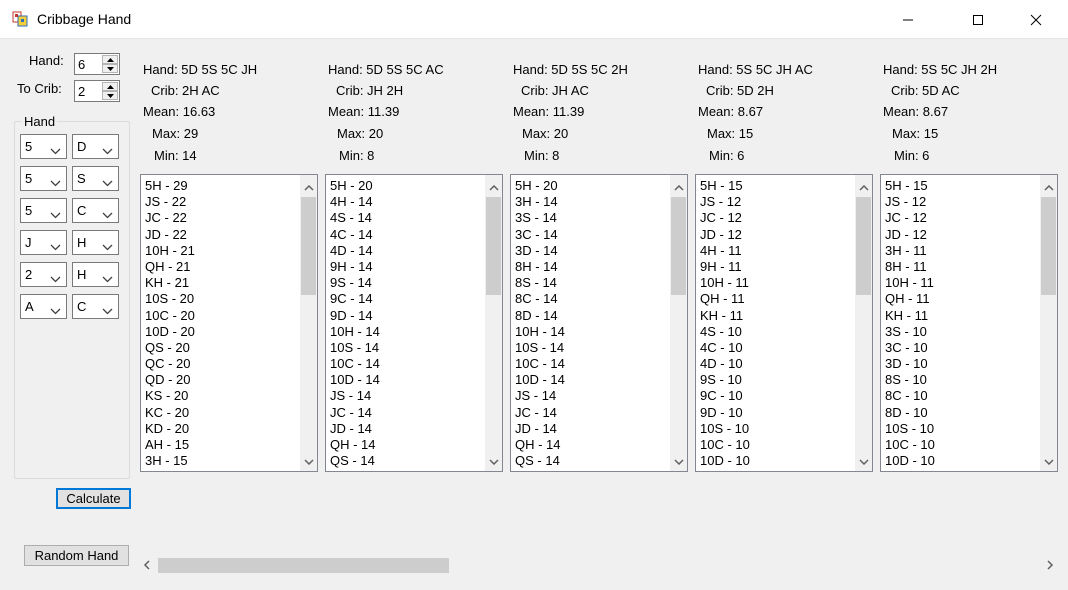 The height and width of the screenshot is (590, 1068). Describe the element at coordinates (97, 91) in the screenshot. I see `crib-size-stepper: 2` at that location.